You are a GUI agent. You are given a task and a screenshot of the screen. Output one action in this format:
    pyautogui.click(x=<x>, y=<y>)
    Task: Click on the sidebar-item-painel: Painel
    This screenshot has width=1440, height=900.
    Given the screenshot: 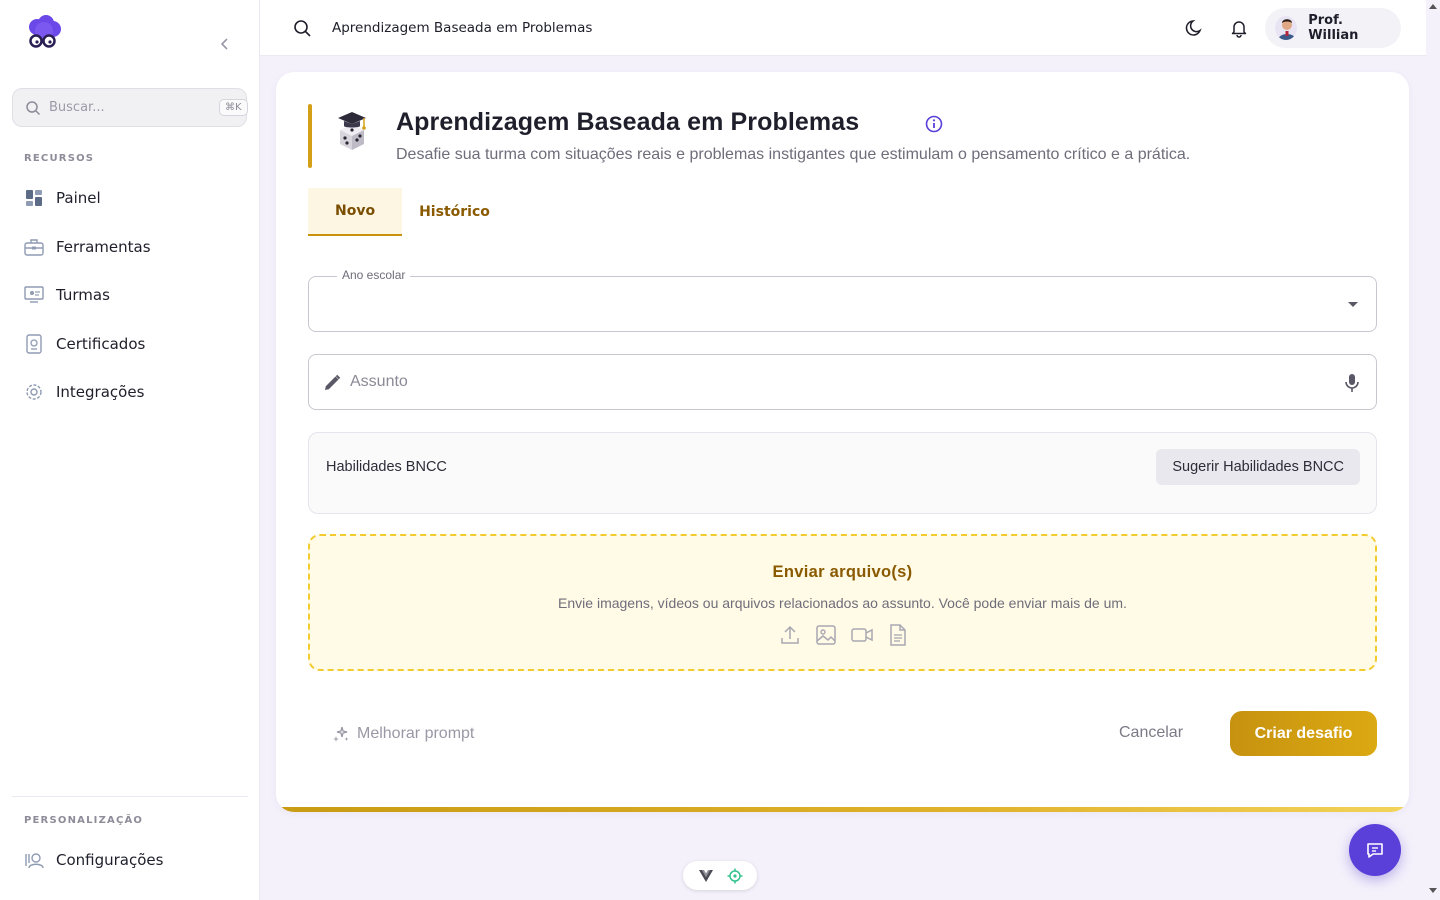 What is the action you would take?
    pyautogui.click(x=130, y=198)
    